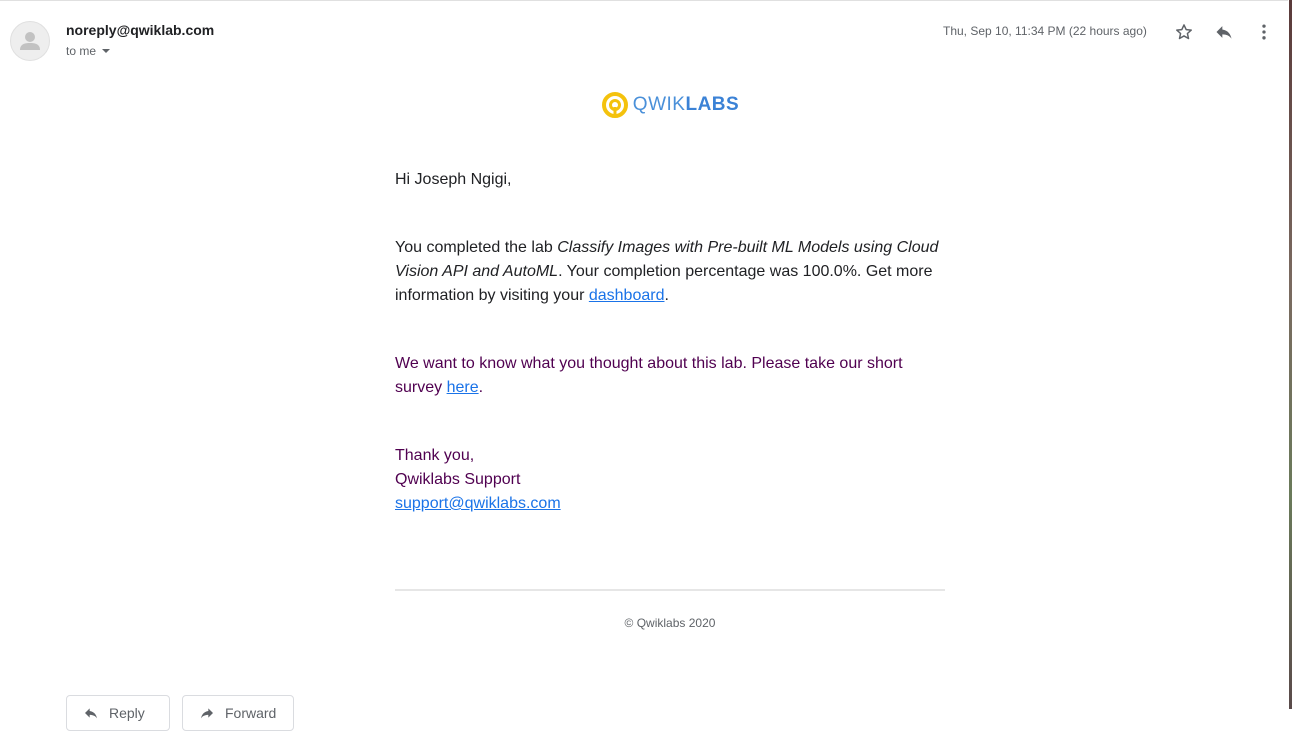 Image resolution: width=1292 pixels, height=731 pixels. Describe the element at coordinates (140, 30) in the screenshot. I see `sender-email: noreply@qwiklab.com` at that location.